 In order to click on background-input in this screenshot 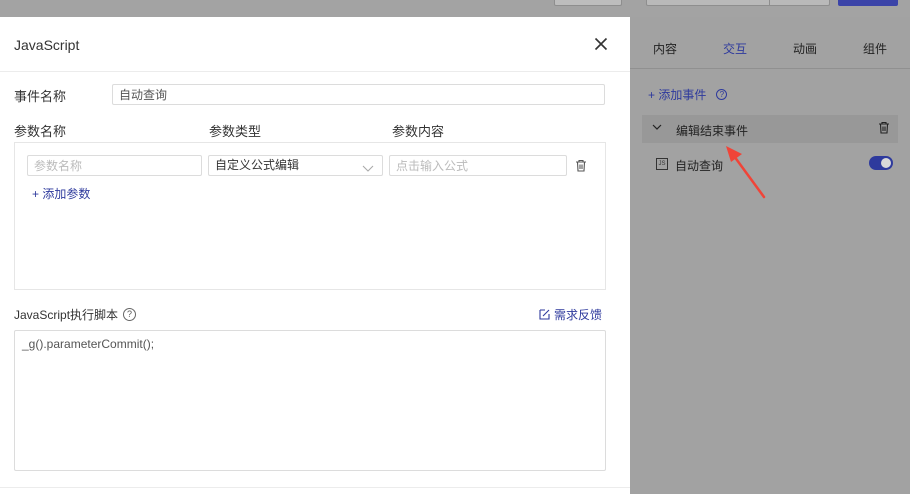, I will do `click(738, 3)`.